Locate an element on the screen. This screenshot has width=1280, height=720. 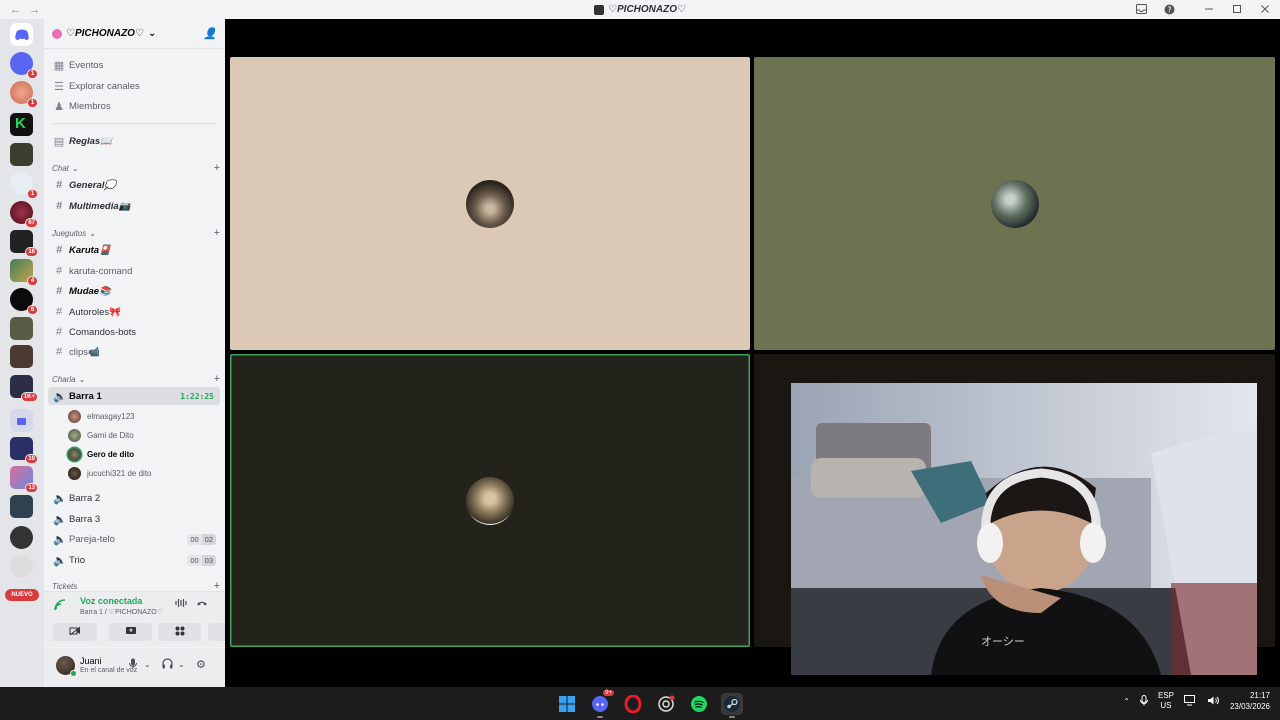
chevron-up-icon: ⌃ is located at coordinates (1126, 701).